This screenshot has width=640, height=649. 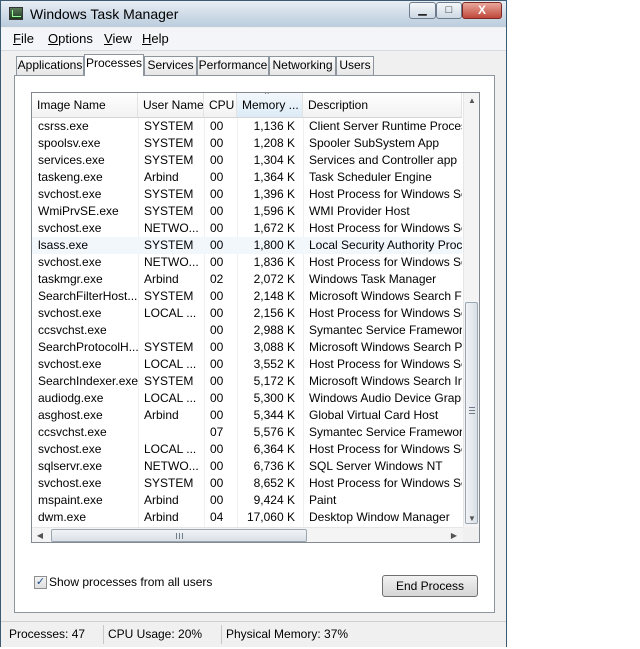 What do you see at coordinates (85, 105) in the screenshot?
I see `column-header-image-name: Image Name` at bounding box center [85, 105].